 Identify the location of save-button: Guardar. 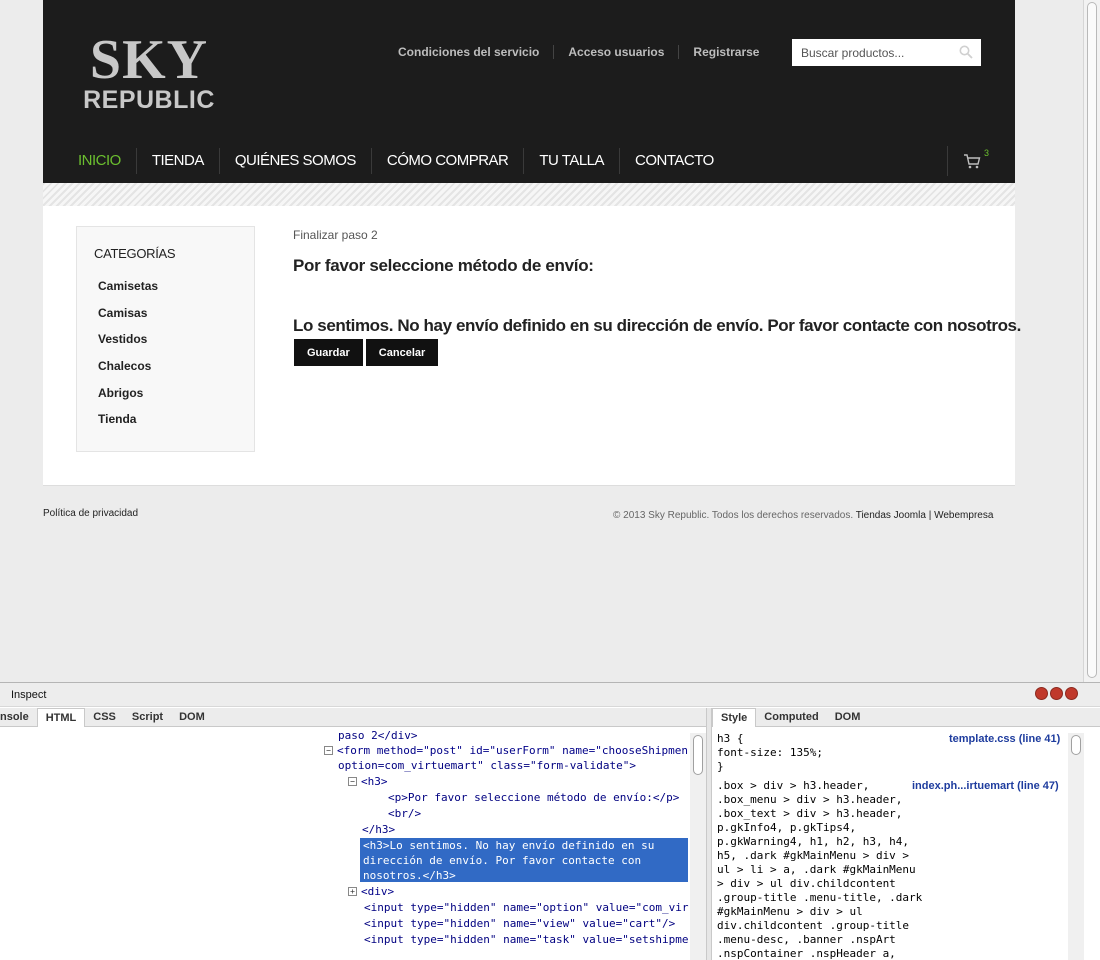
(328, 352).